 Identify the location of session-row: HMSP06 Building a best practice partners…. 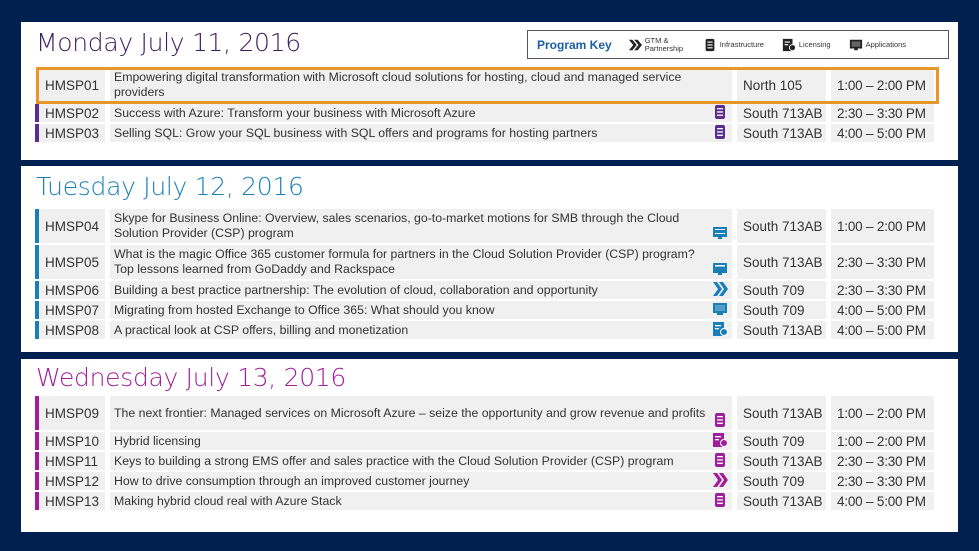
(488, 290).